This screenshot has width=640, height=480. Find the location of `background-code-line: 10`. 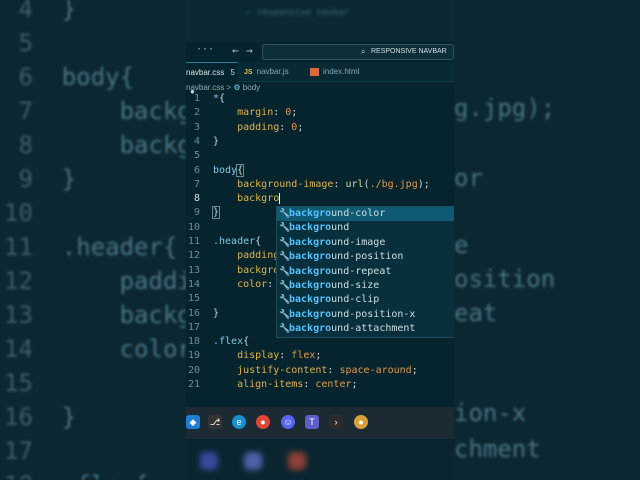

background-code-line: 10 is located at coordinates (33, 213).